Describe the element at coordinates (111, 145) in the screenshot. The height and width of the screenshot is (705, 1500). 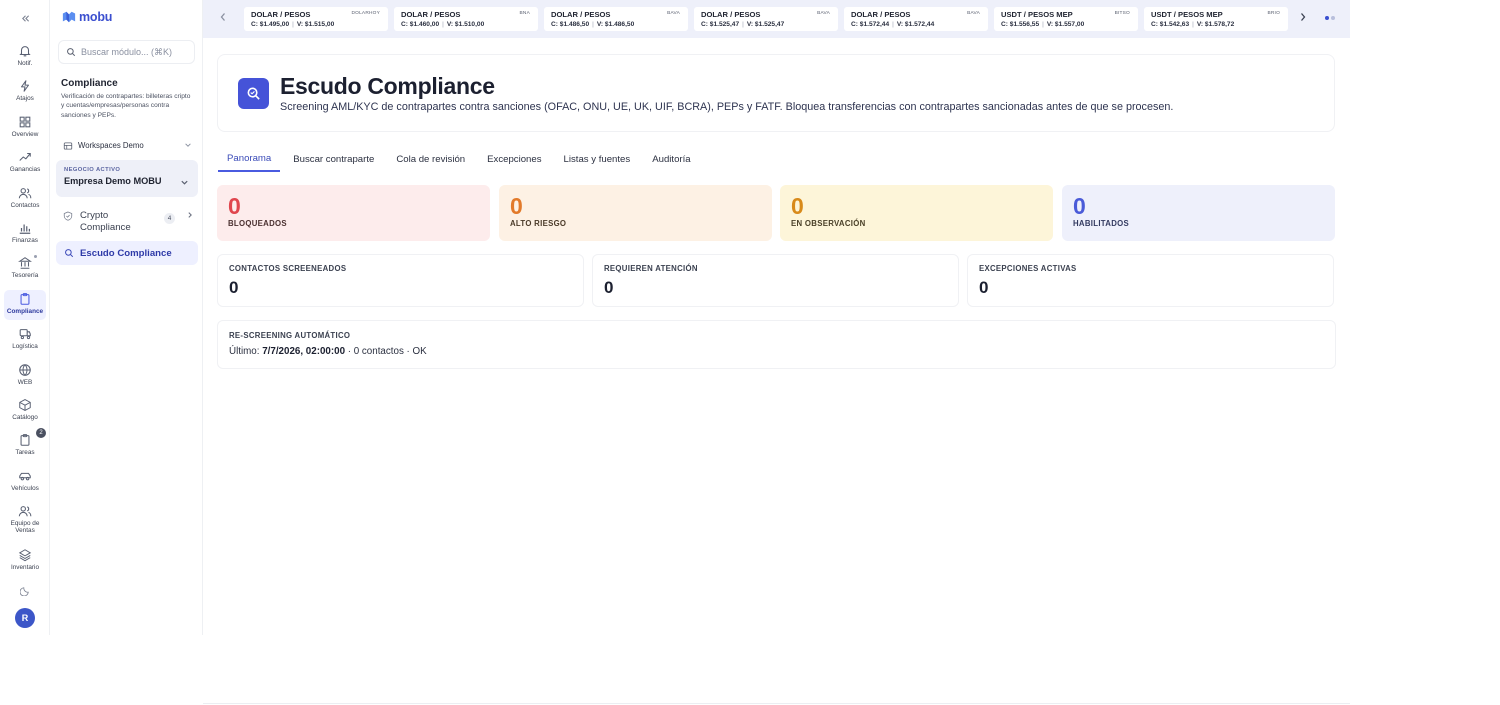
I see `workspace-name: Workspaces Demo` at that location.